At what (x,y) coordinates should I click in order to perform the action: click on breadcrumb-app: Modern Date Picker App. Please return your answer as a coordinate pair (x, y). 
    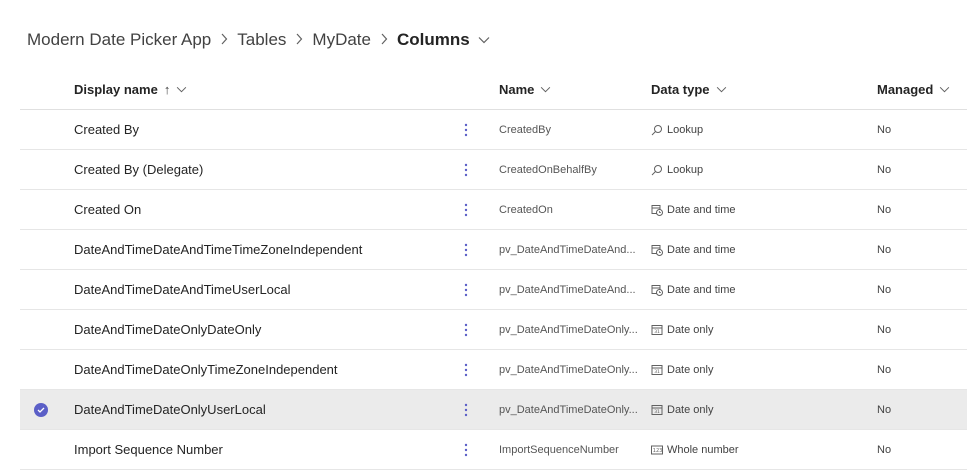
    Looking at the image, I should click on (119, 40).